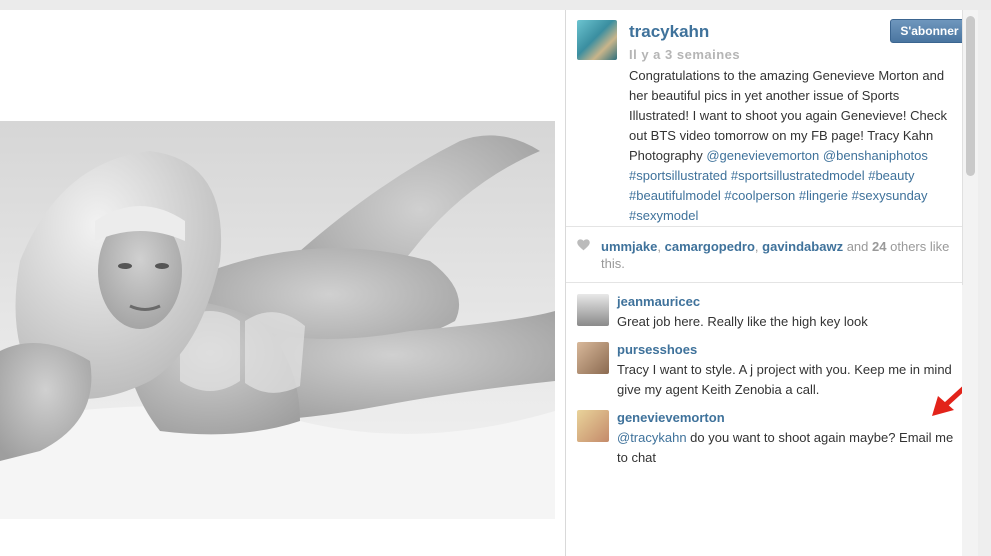 Image resolution: width=991 pixels, height=556 pixels. What do you see at coordinates (669, 32) in the screenshot?
I see `author-username: tracykahn` at bounding box center [669, 32].